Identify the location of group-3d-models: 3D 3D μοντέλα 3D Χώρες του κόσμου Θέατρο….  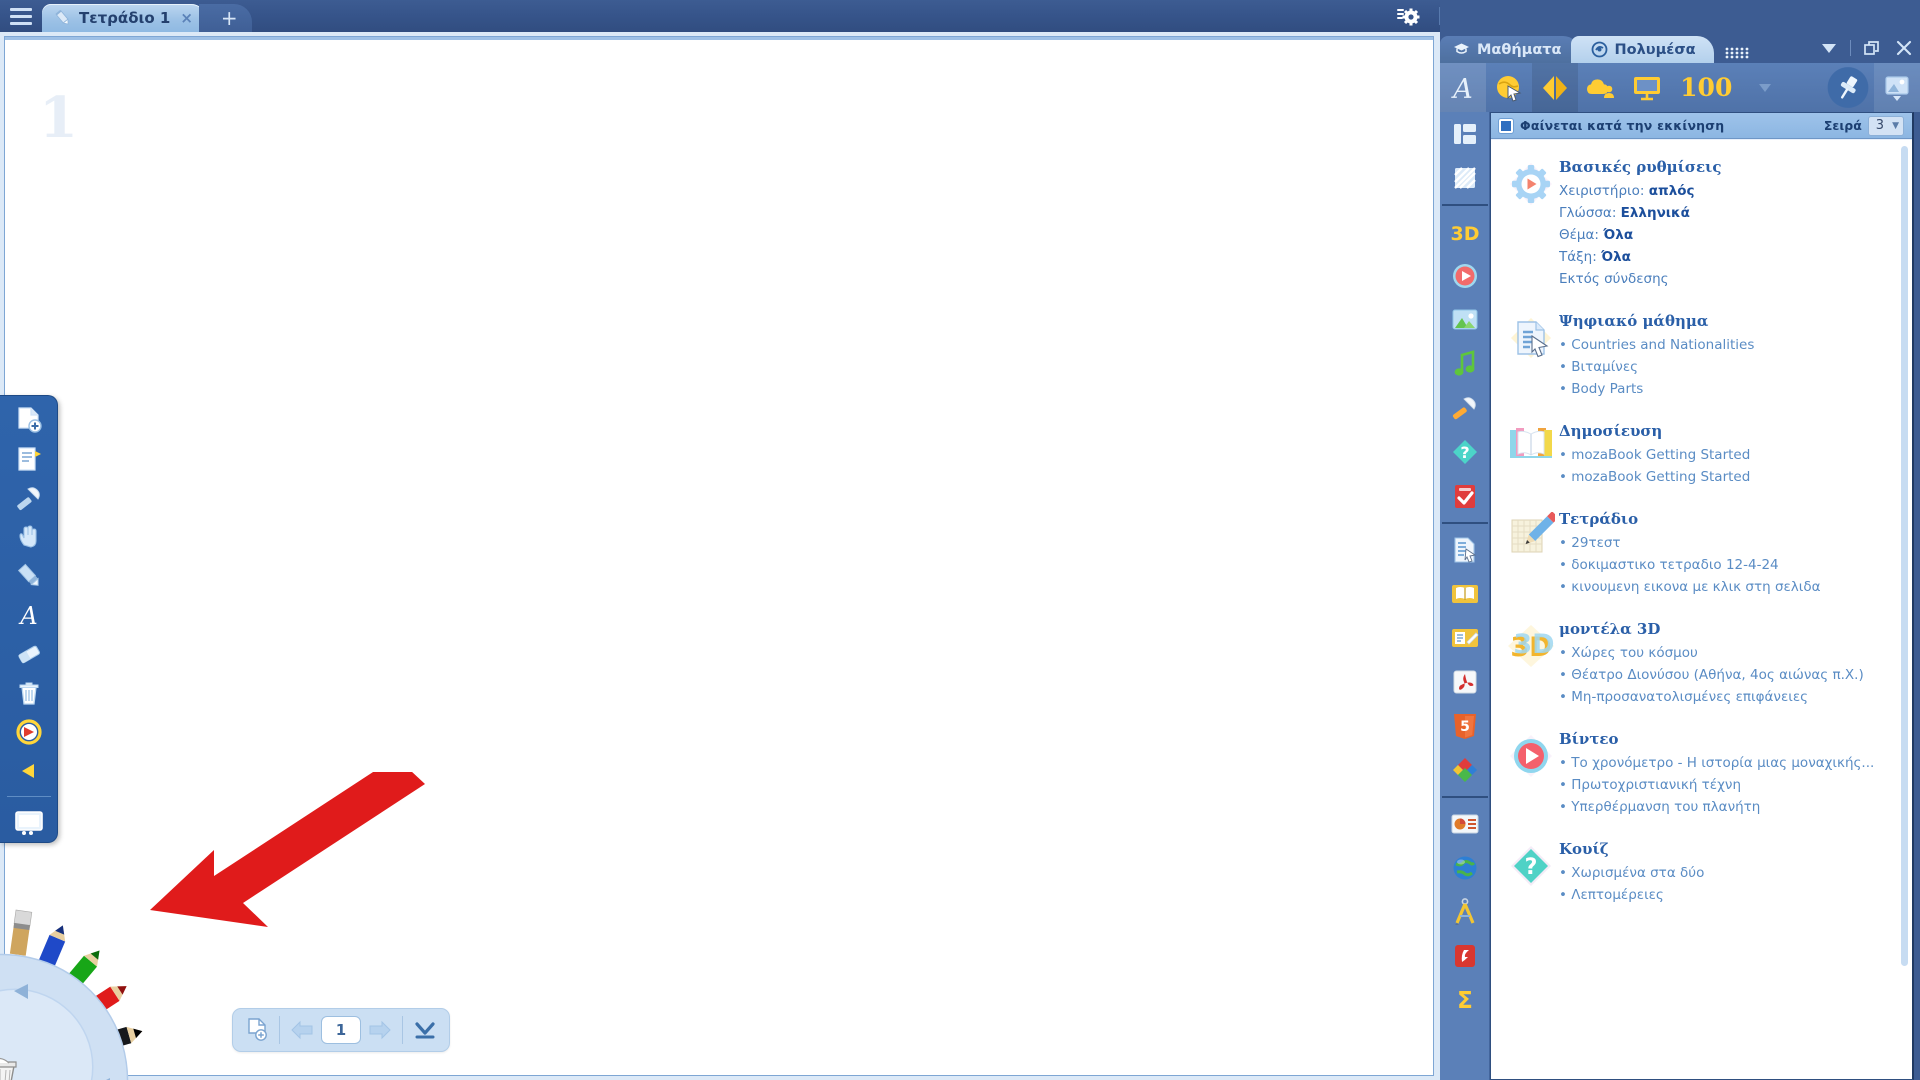
(1701, 667).